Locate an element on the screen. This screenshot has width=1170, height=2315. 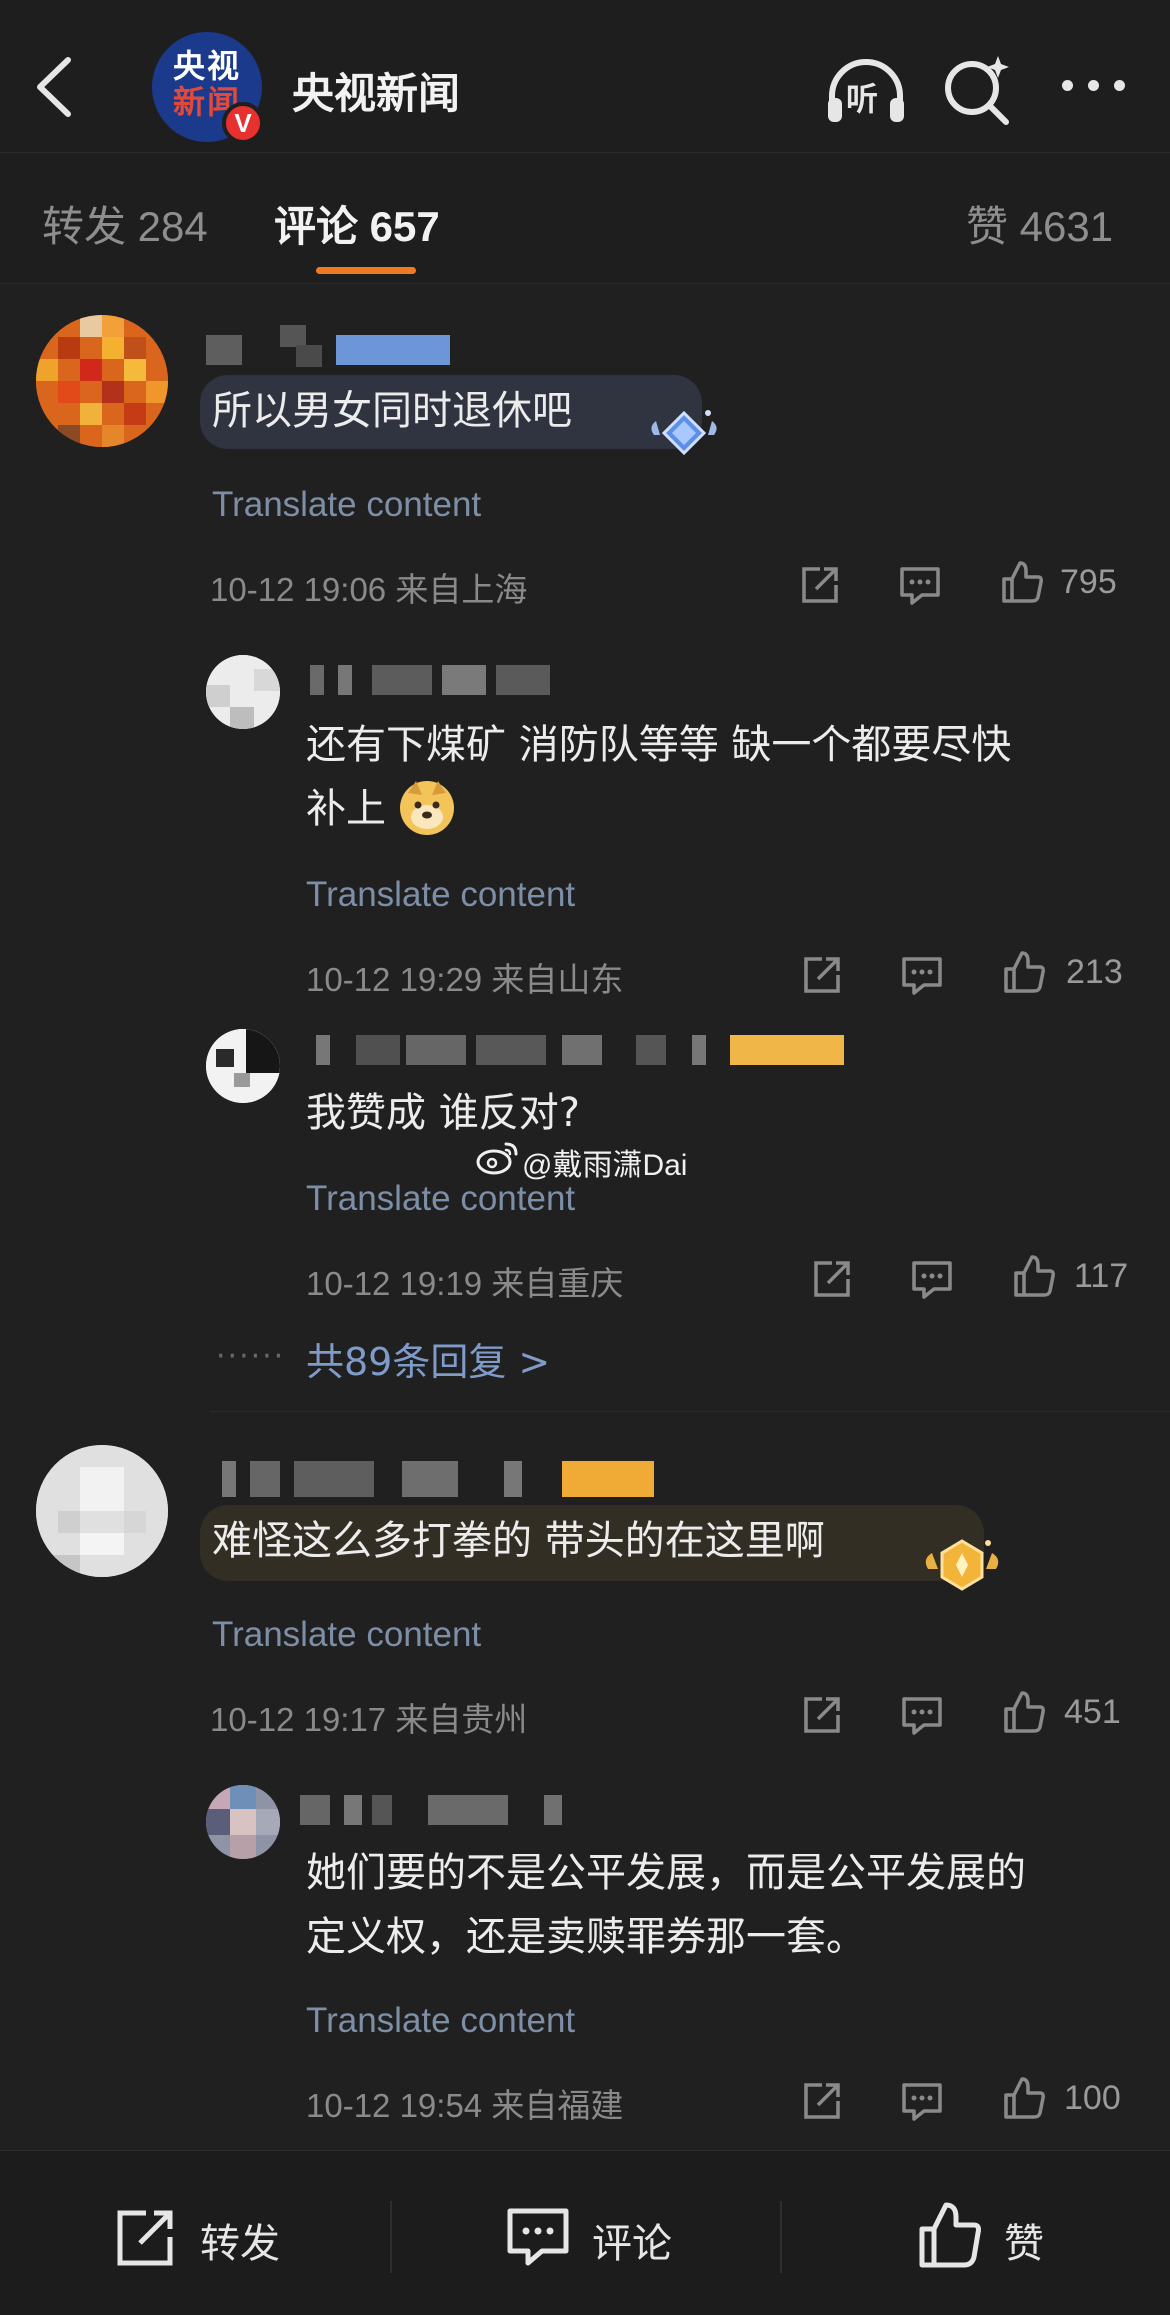
like-button: 赞 is located at coordinates (996, 2235).